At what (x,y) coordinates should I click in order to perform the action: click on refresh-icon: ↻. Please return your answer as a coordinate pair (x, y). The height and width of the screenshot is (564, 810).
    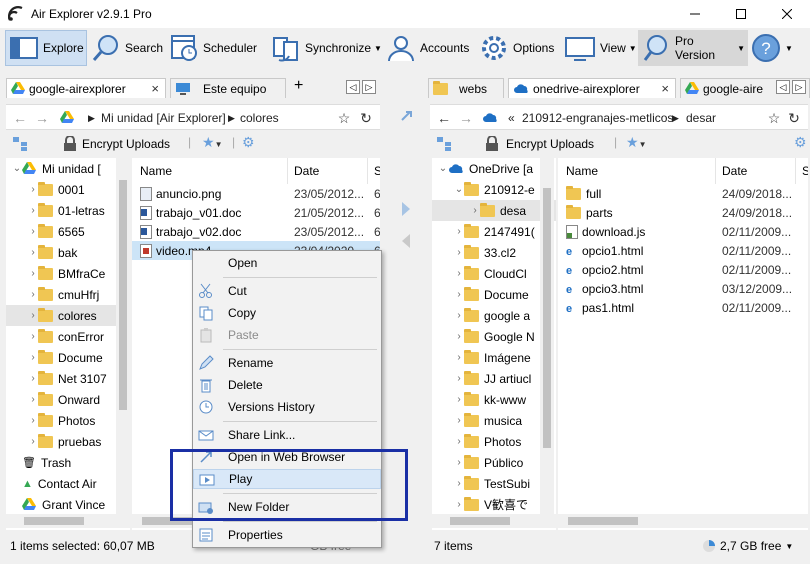
    Looking at the image, I should click on (366, 118).